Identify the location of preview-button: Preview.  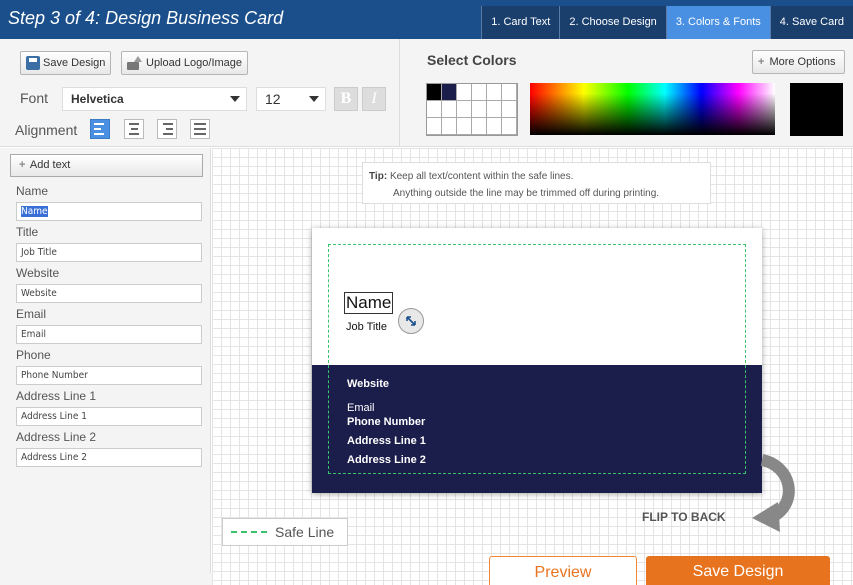
(563, 570).